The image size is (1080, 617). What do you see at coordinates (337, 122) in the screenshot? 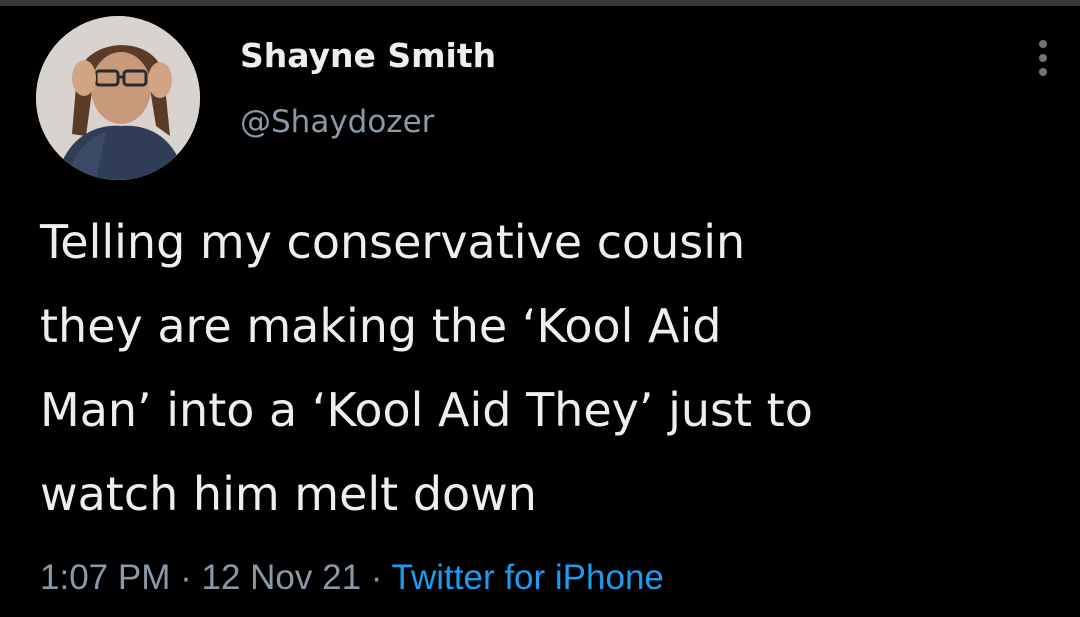
I see `author-handle: @Shaydozer` at bounding box center [337, 122].